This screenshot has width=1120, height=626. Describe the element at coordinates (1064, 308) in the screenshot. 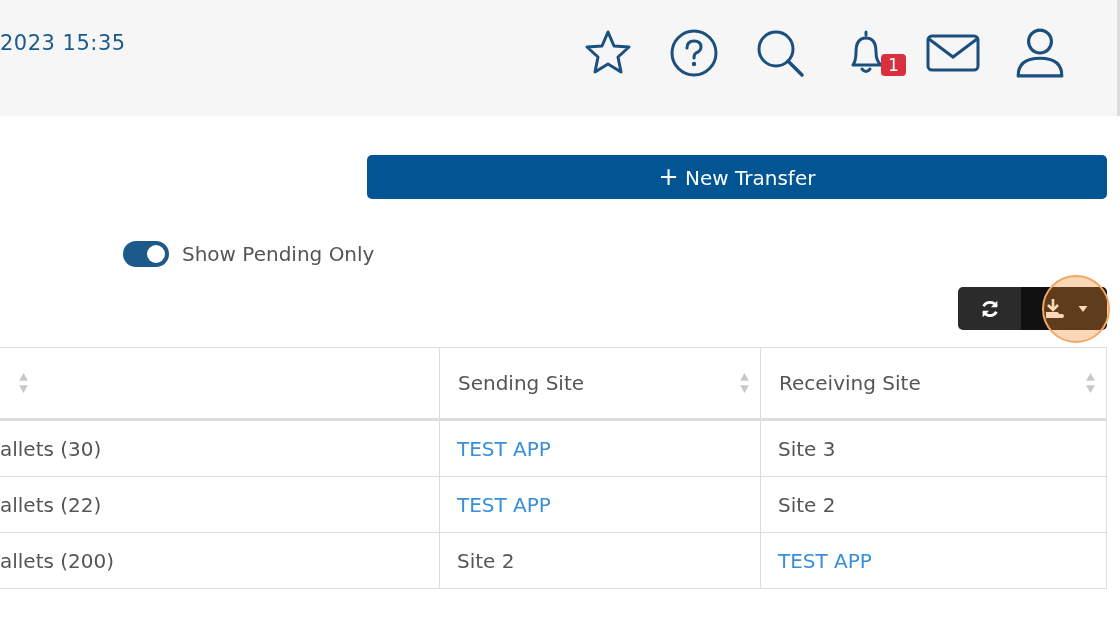

I see `download-button` at that location.